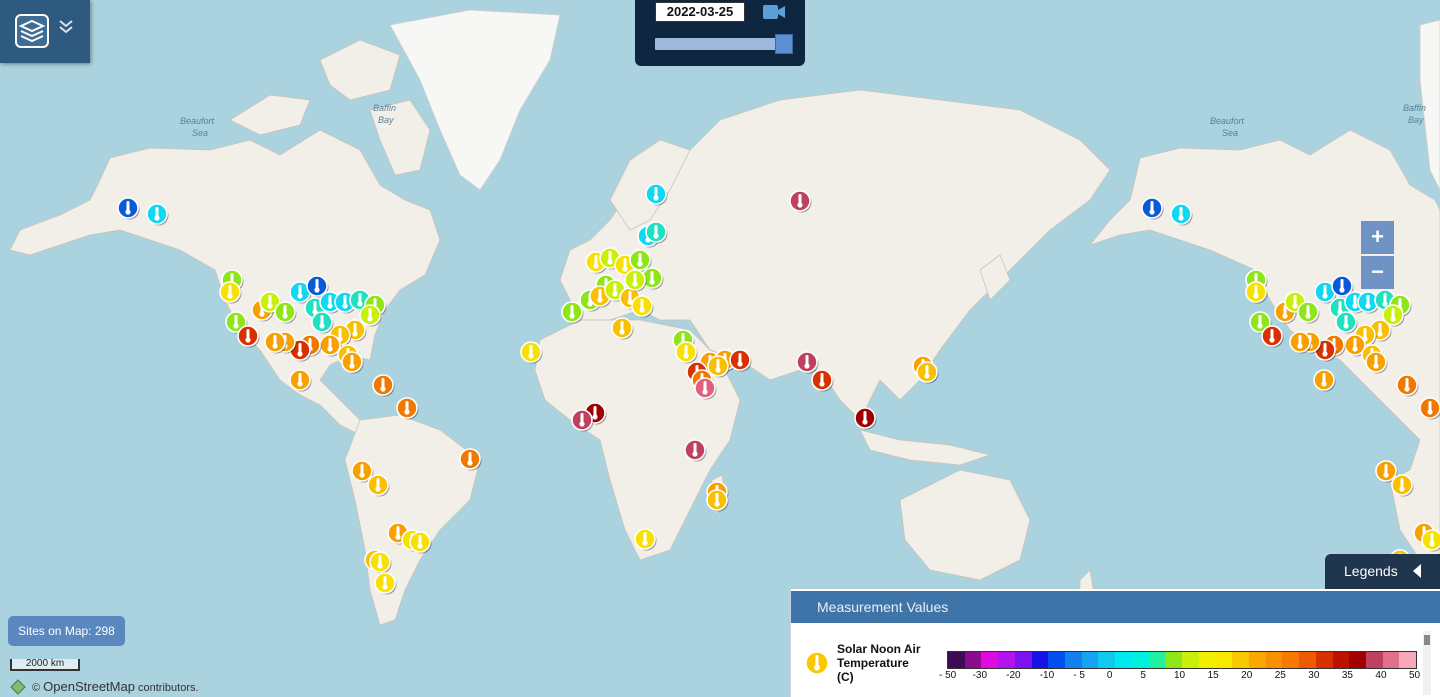 The image size is (1440, 697). Describe the element at coordinates (1417, 571) in the screenshot. I see `collapse-arrow-icon` at that location.